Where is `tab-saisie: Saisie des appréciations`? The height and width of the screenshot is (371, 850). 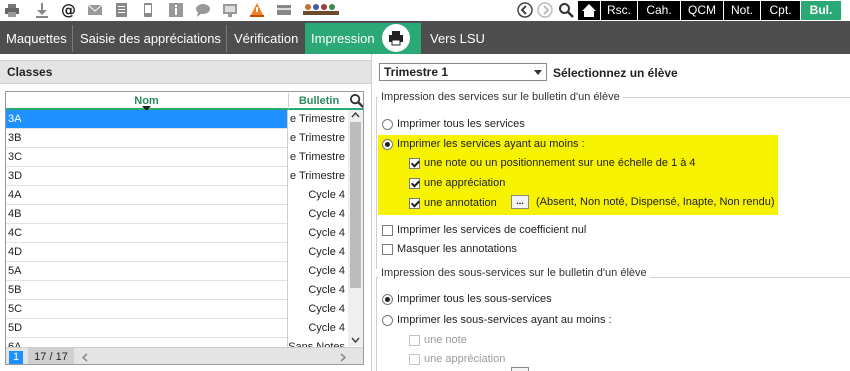 tab-saisie: Saisie des appréciations is located at coordinates (149, 38).